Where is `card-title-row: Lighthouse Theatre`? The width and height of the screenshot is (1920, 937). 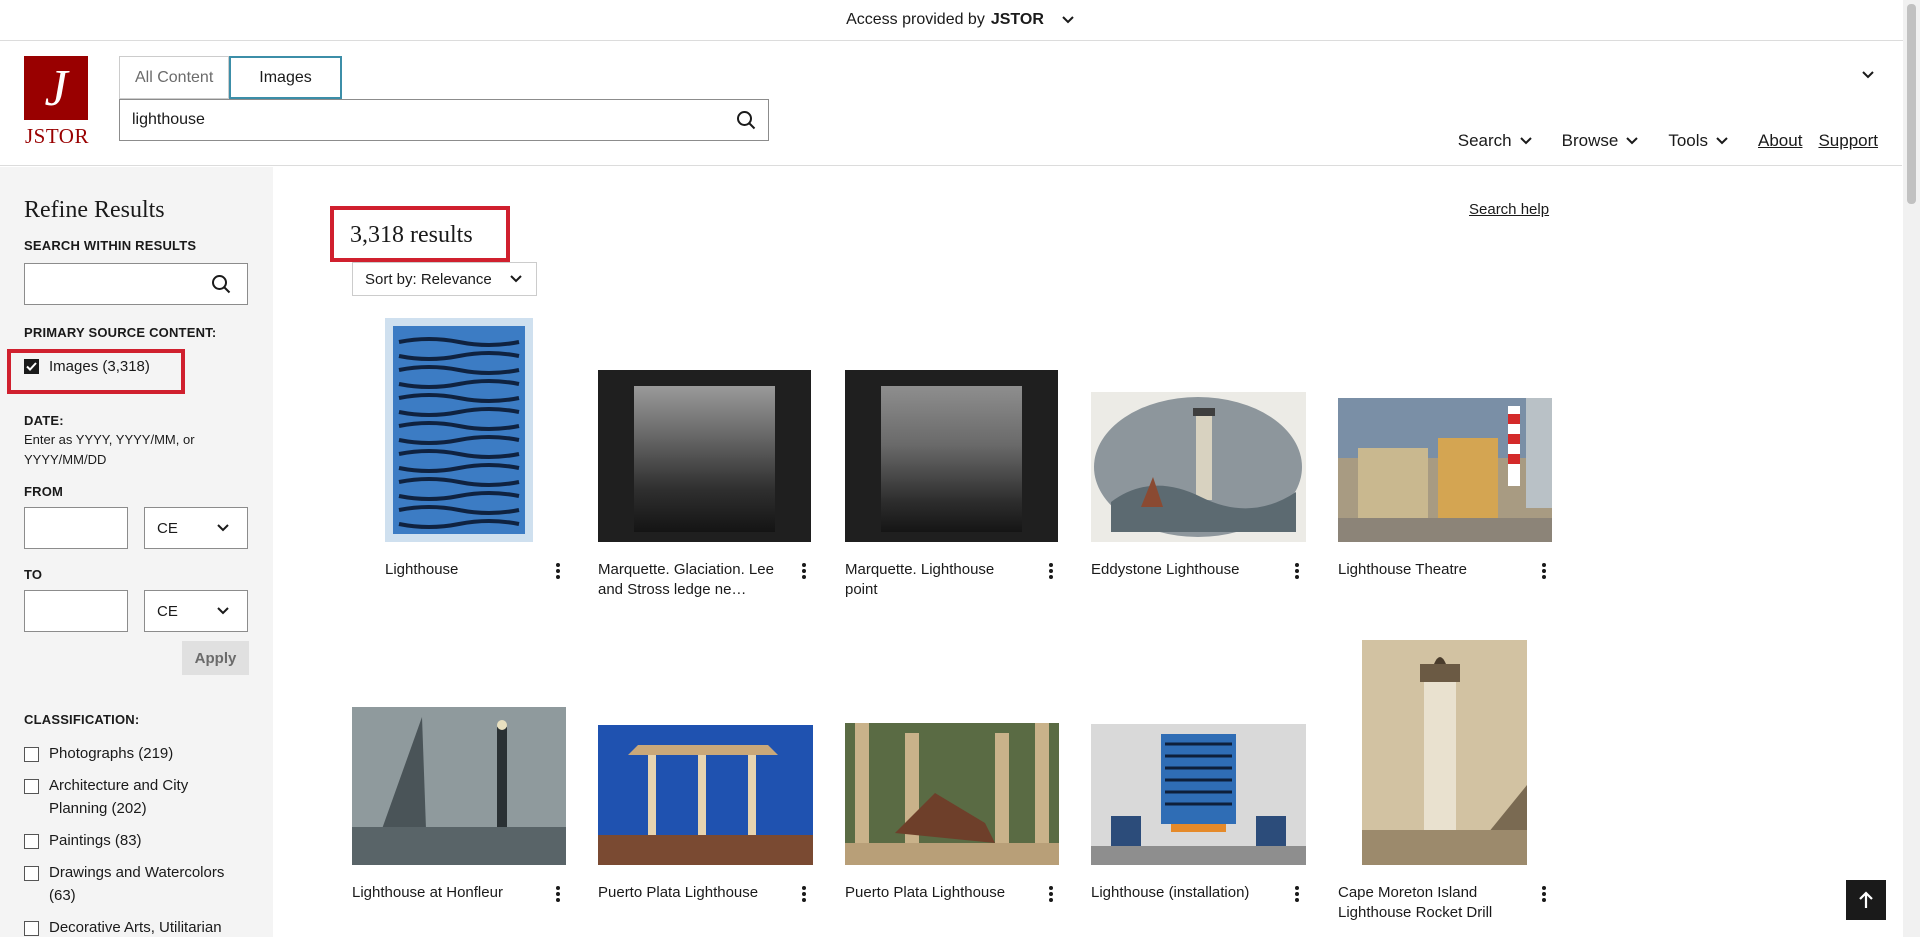
card-title-row: Lighthouse Theatre is located at coordinates (1445, 570).